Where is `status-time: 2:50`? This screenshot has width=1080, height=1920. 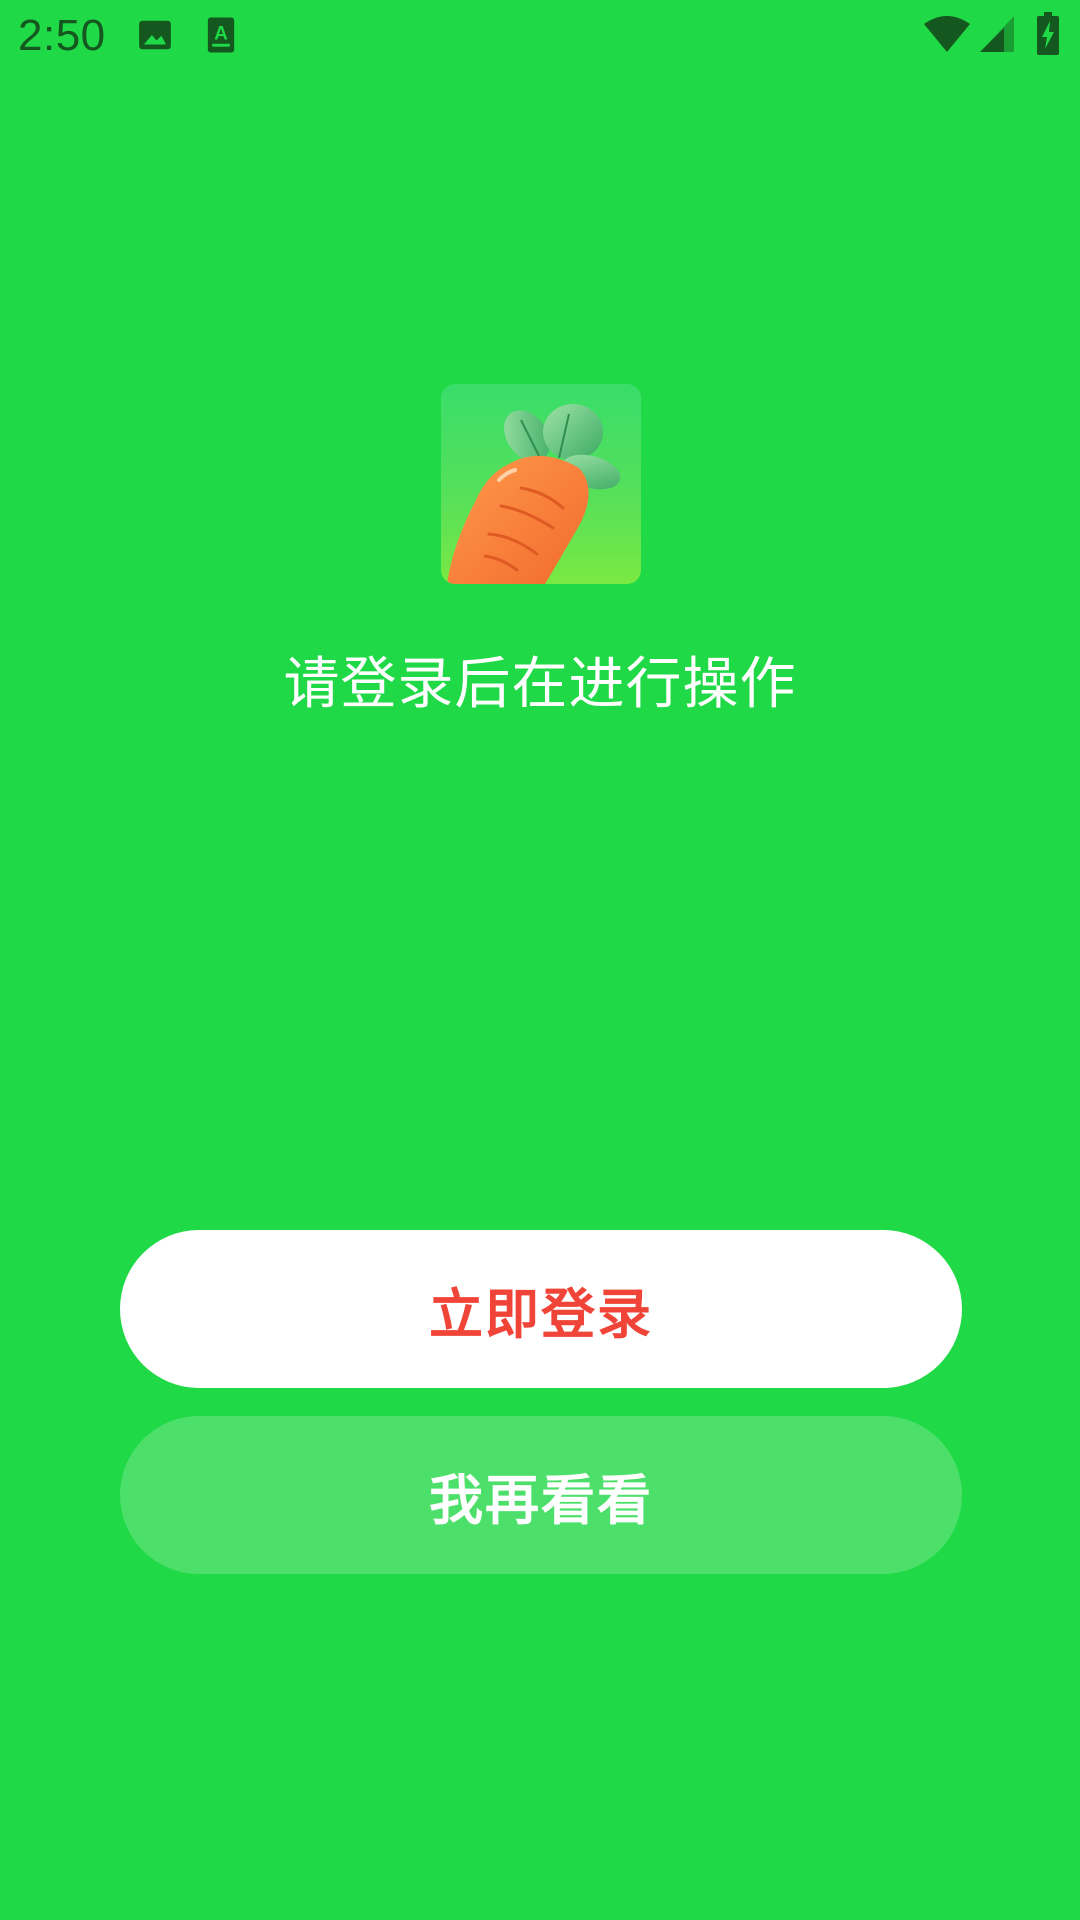
status-time: 2:50 is located at coordinates (62, 35).